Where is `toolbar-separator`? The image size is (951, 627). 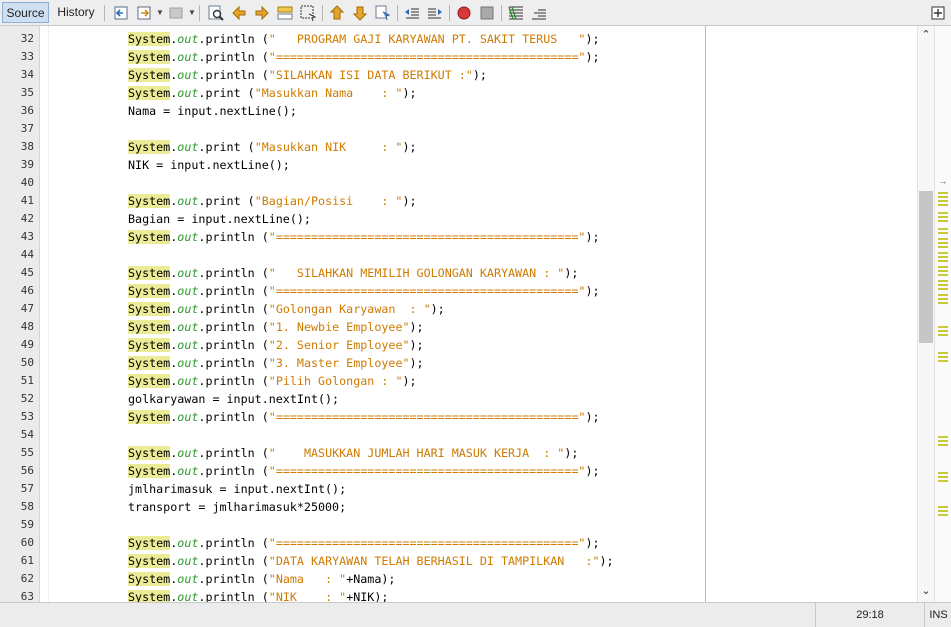
toolbar-separator is located at coordinates (501, 13).